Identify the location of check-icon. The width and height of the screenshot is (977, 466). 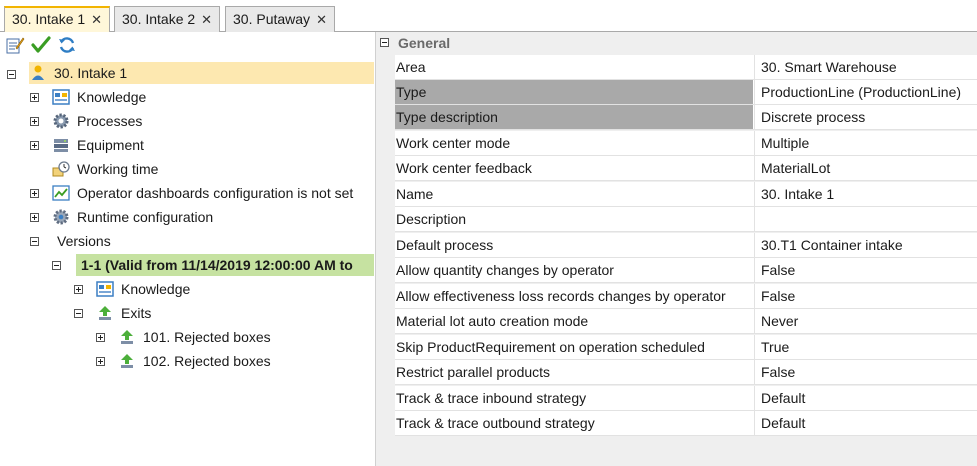
(41, 45).